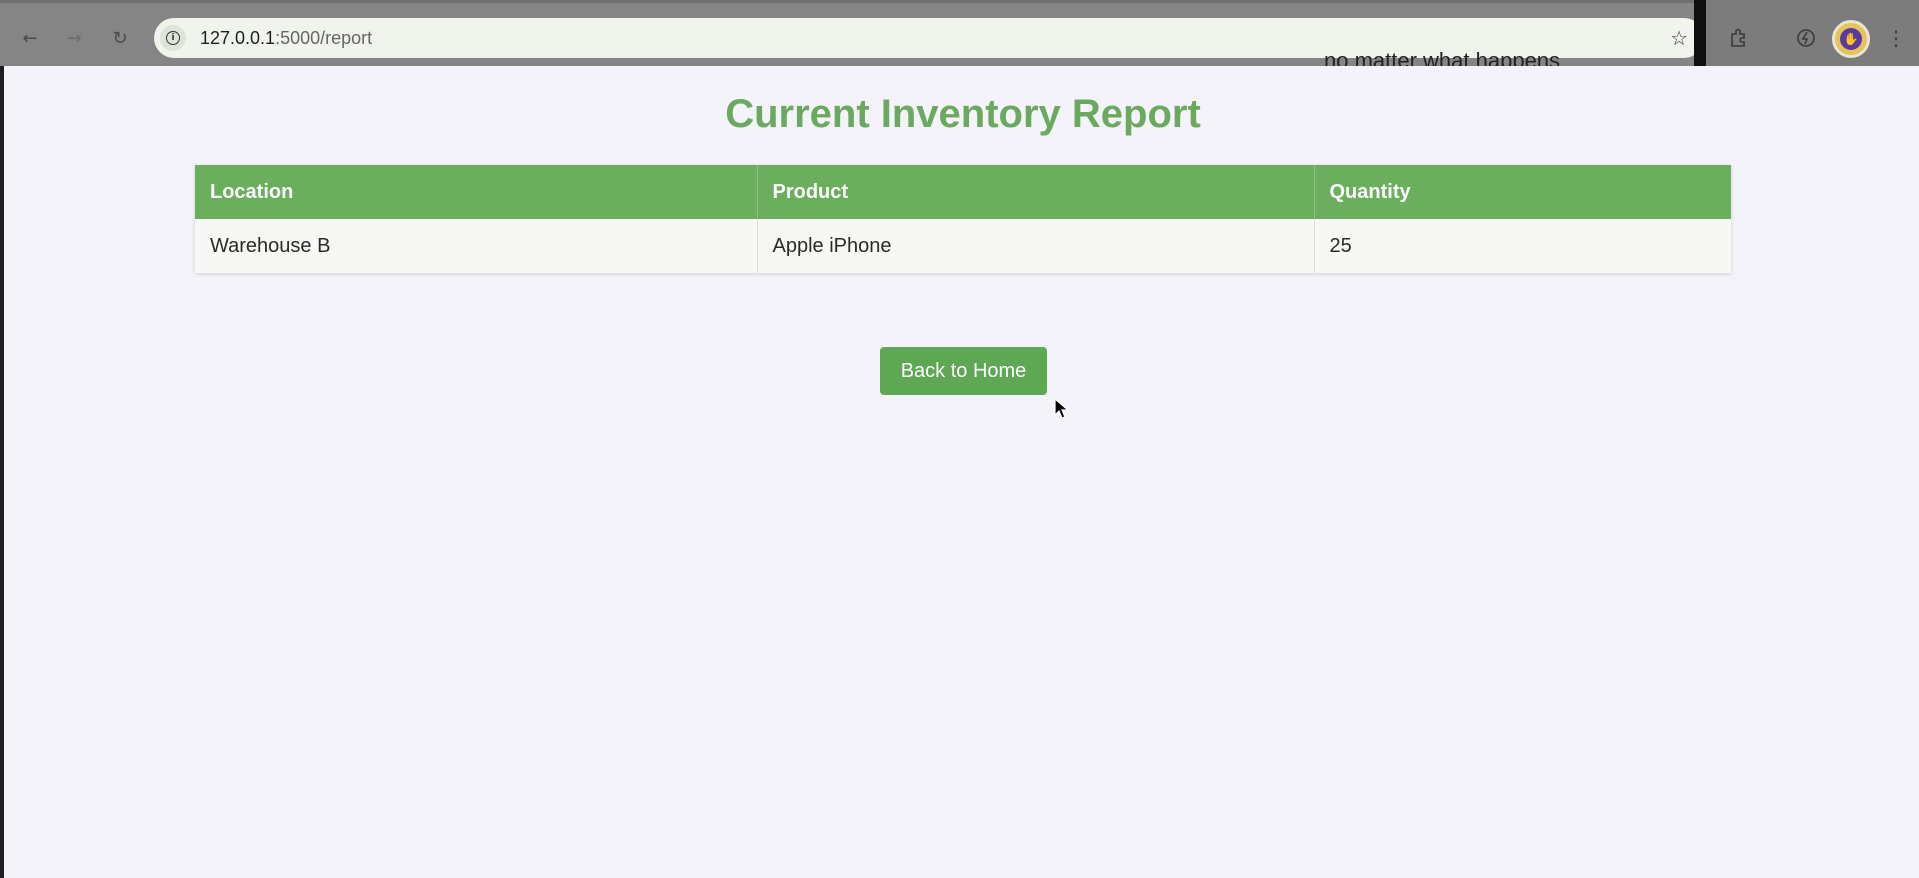 The width and height of the screenshot is (1919, 878). What do you see at coordinates (963, 371) in the screenshot?
I see `back-to-home-button: Back to Home` at bounding box center [963, 371].